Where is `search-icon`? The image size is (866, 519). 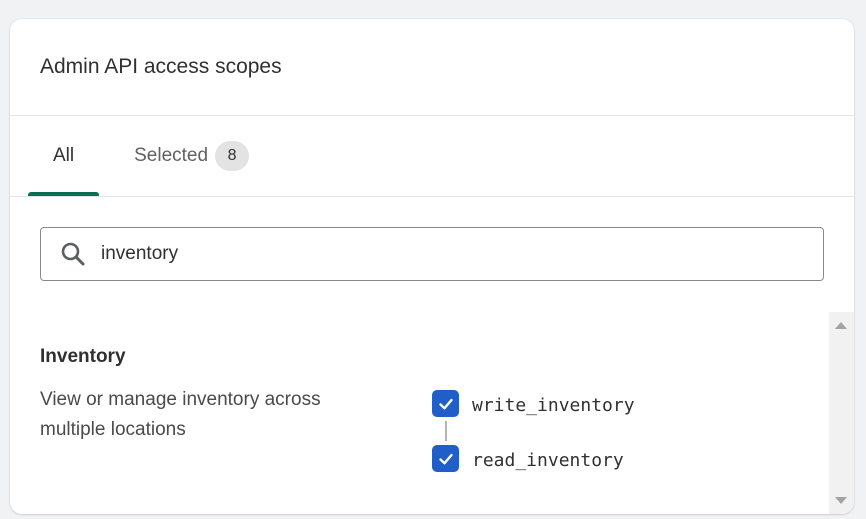
search-icon is located at coordinates (73, 254).